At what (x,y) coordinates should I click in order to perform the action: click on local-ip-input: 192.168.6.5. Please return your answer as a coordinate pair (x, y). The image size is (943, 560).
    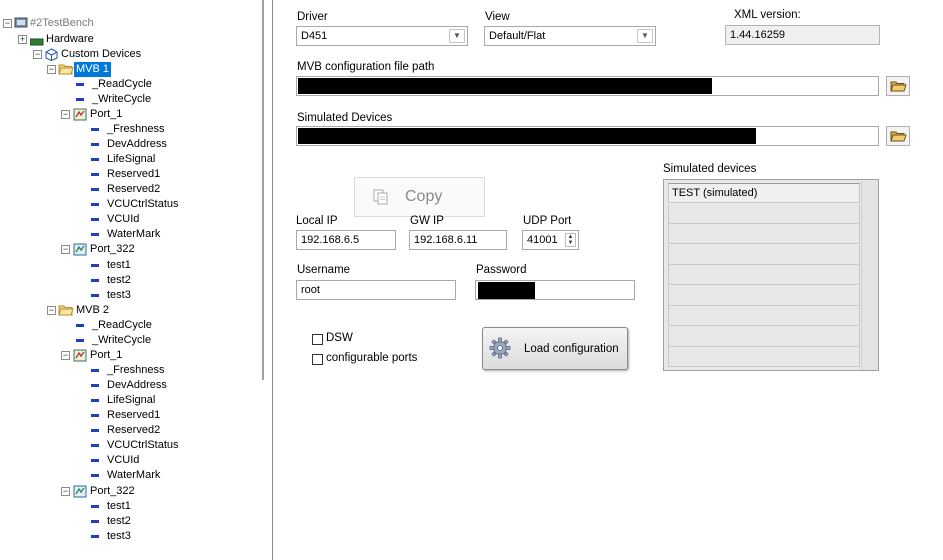
    Looking at the image, I should click on (346, 240).